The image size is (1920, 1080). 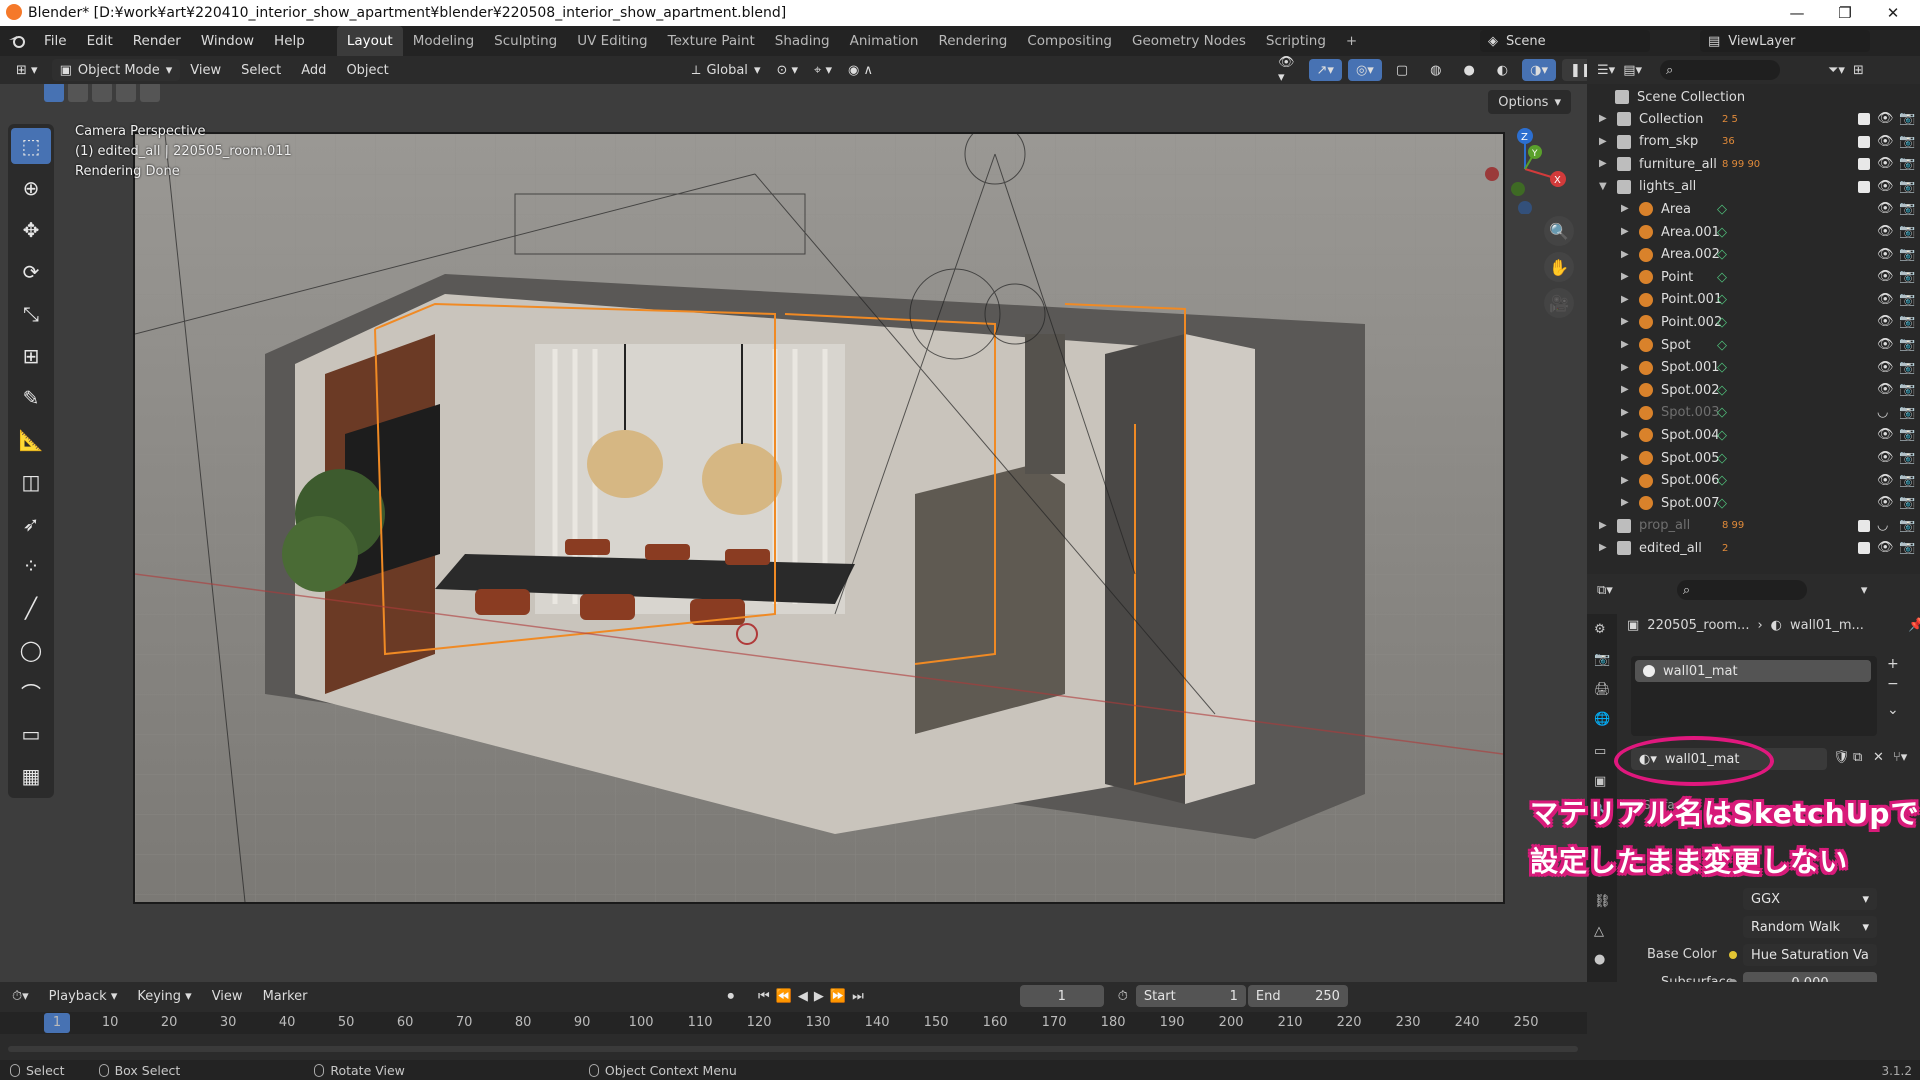 What do you see at coordinates (612, 41) in the screenshot?
I see `tab-uv-editing: UV Editing` at bounding box center [612, 41].